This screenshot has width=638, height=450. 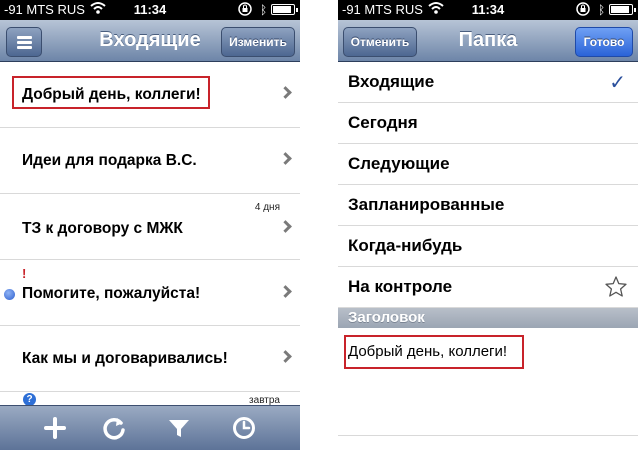 I want to click on clock-icon, so click(x=244, y=428).